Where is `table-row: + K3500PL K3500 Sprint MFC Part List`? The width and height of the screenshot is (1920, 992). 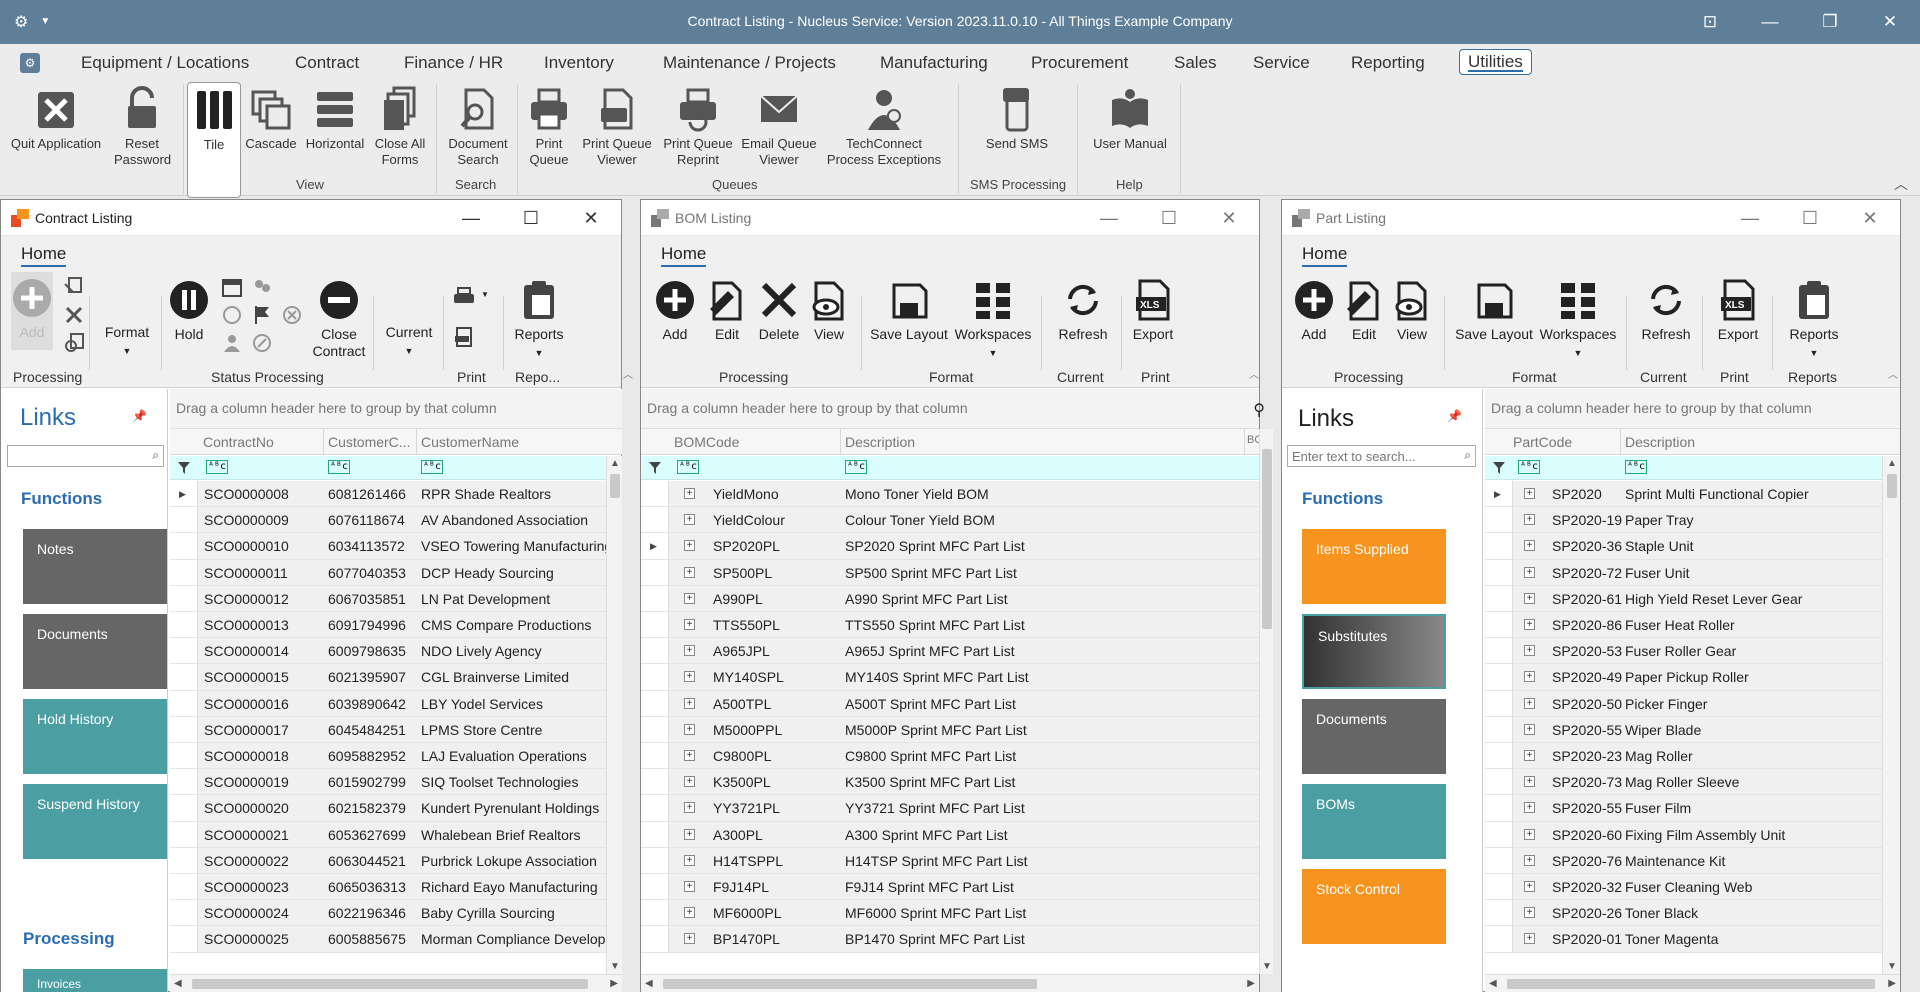 table-row: + K3500PL K3500 Sprint MFC Part List is located at coordinates (950, 782).